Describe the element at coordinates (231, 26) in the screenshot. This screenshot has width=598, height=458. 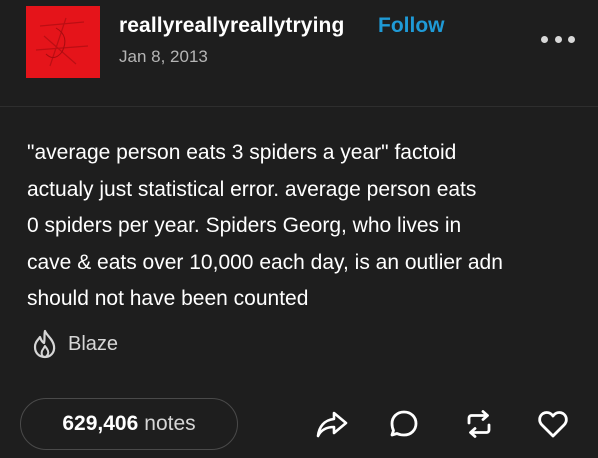
I see `username: reallyreallyreallytrying` at that location.